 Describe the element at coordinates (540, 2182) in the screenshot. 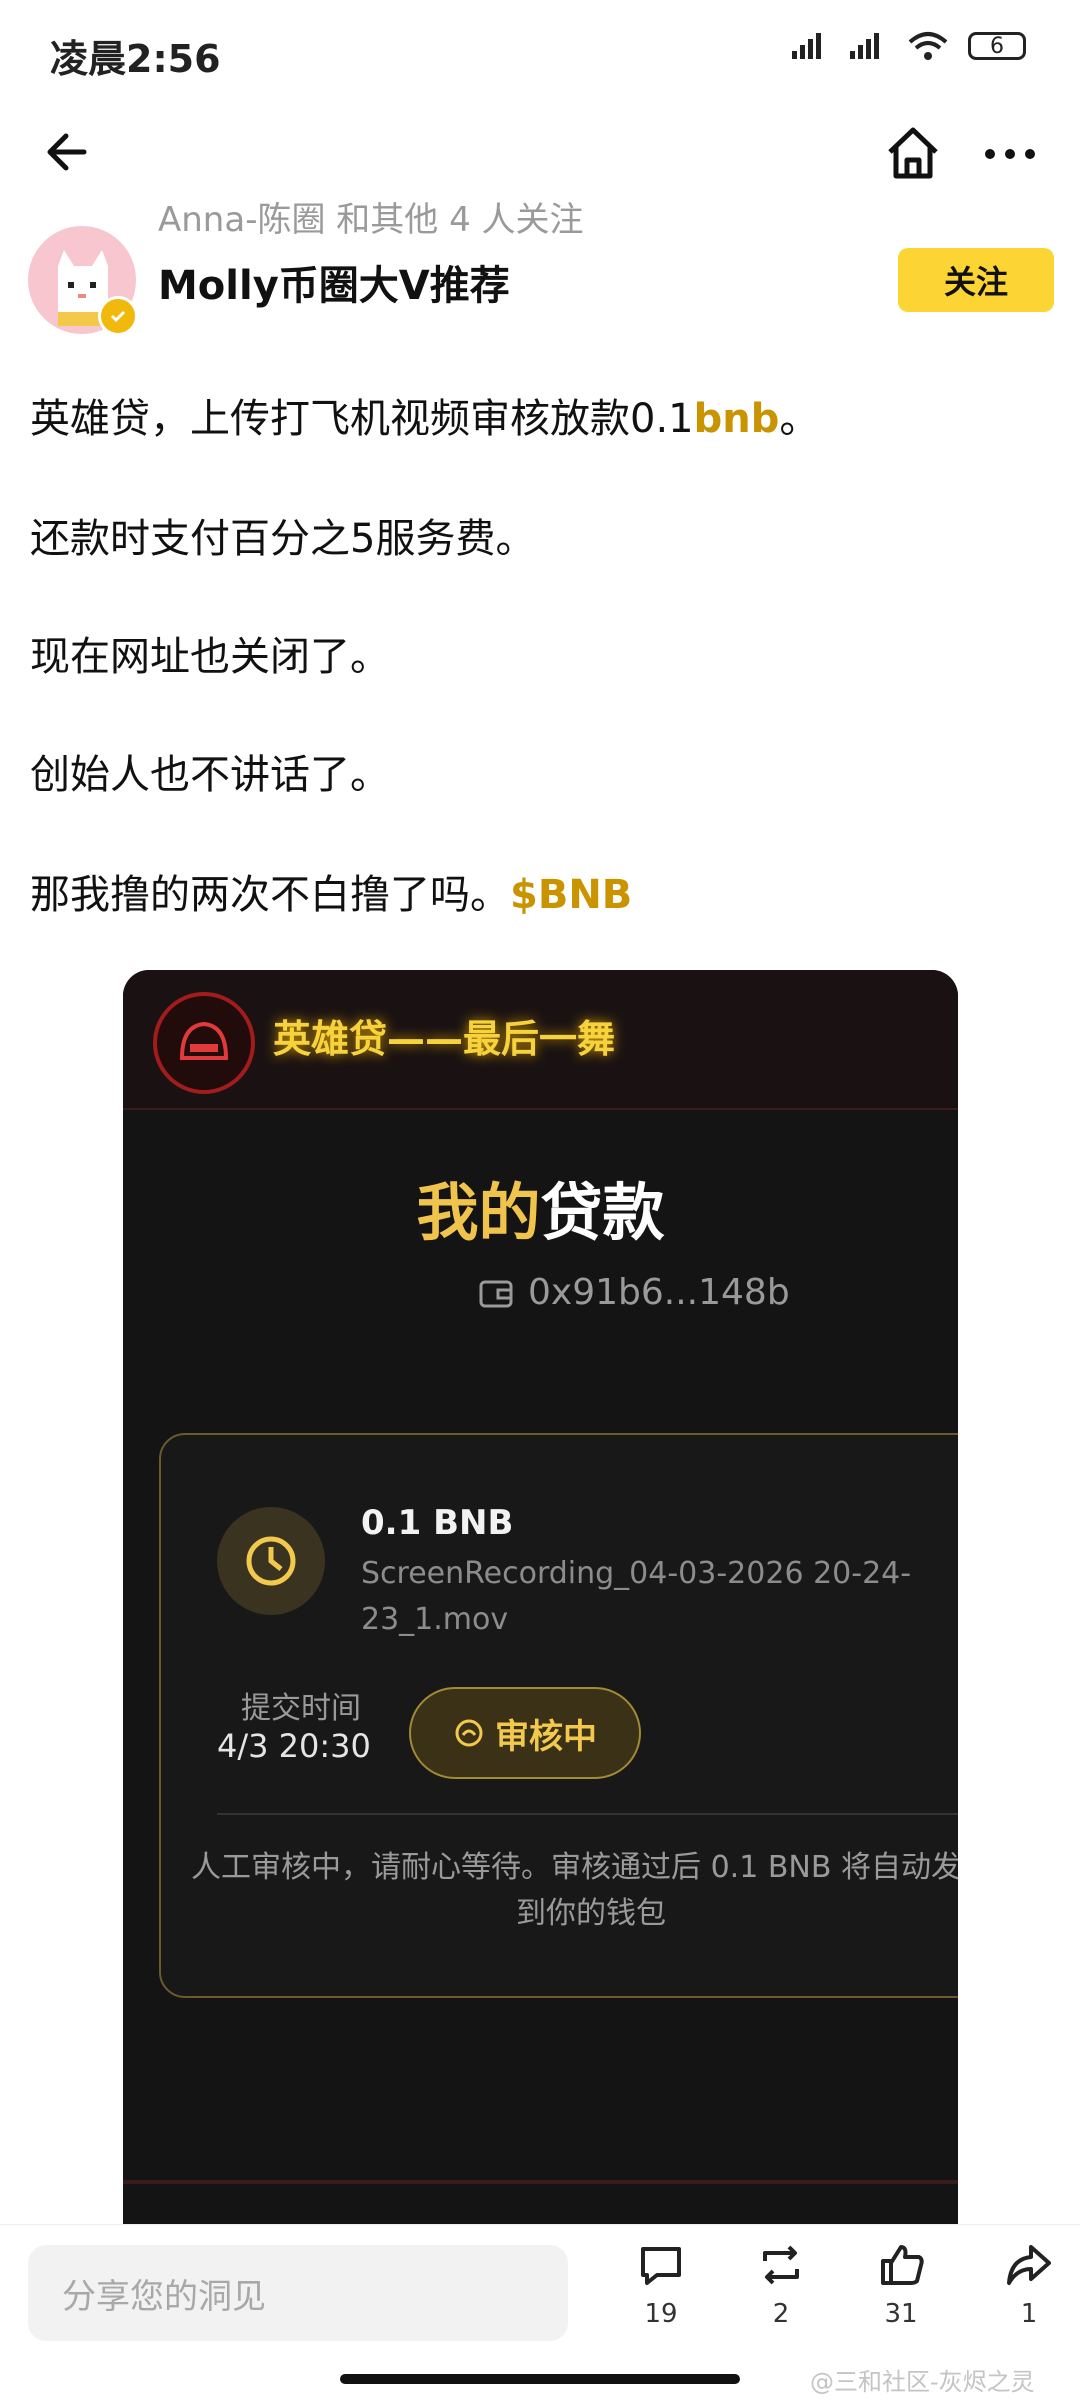

I see `image-bottom-rule` at that location.